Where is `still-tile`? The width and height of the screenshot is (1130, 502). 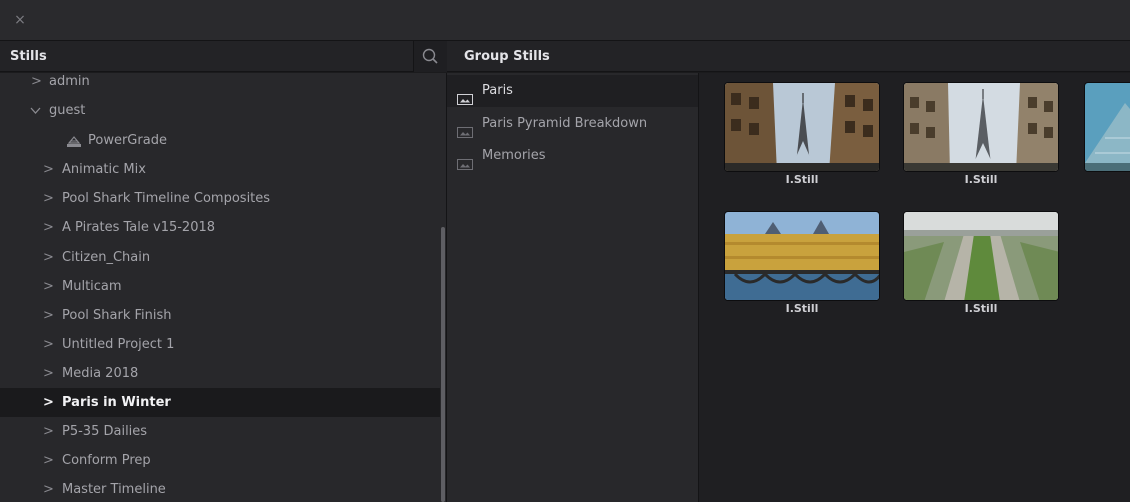 still-tile is located at coordinates (1107, 127).